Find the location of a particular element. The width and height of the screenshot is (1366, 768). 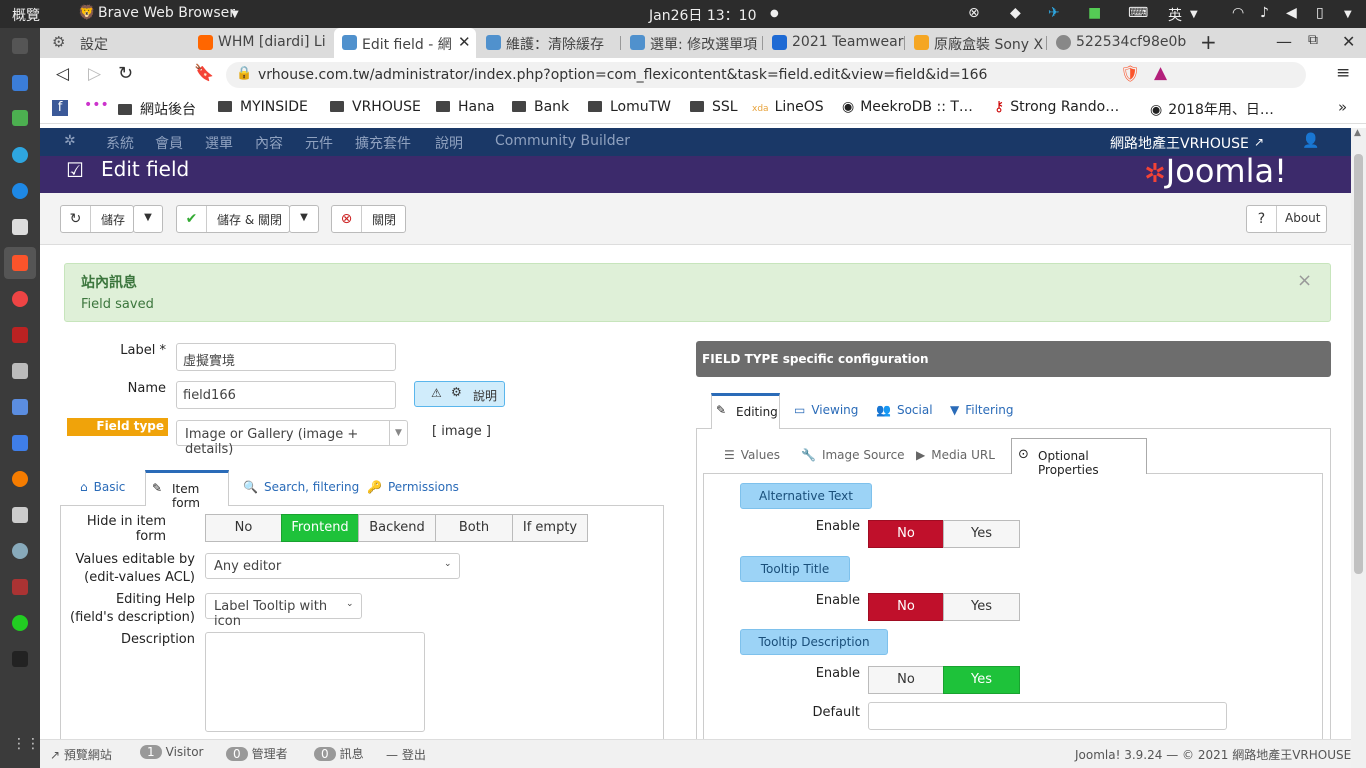

tray-icon-green: ■ is located at coordinates (1094, 13).